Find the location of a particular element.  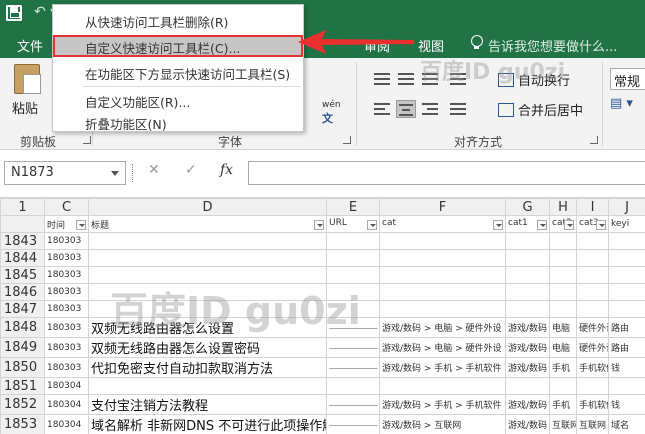

field-header-cell: 标题 is located at coordinates (207, 224).